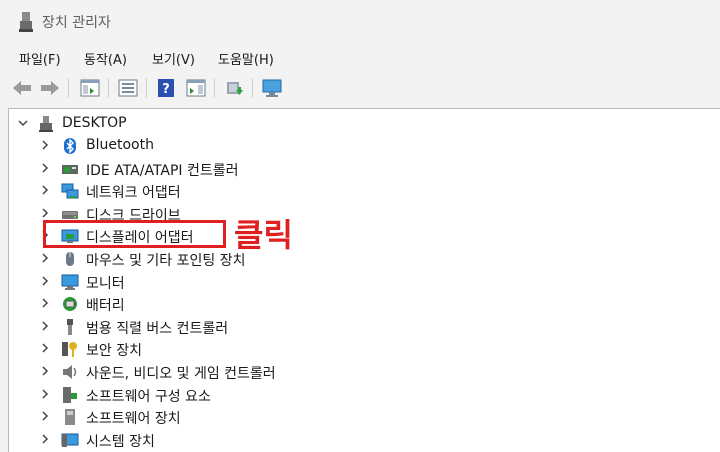 Image resolution: width=720 pixels, height=452 pixels. What do you see at coordinates (359, 440) in the screenshot?
I see `tree-item: 시스템 장치` at bounding box center [359, 440].